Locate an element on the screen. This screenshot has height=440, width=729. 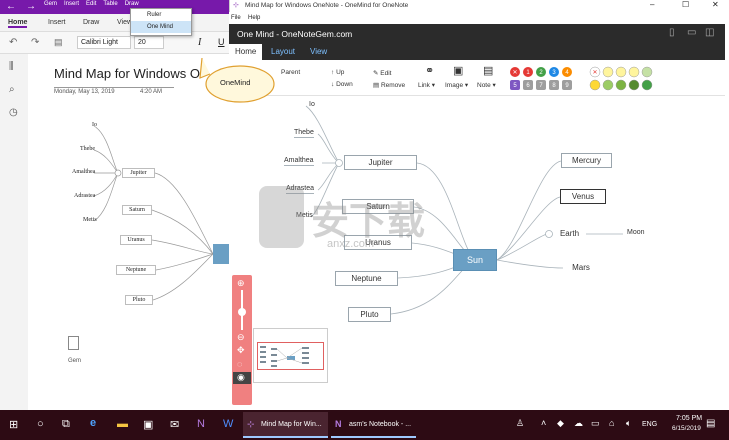
onenote-leaf-io: Io is located at coordinates (94, 125).